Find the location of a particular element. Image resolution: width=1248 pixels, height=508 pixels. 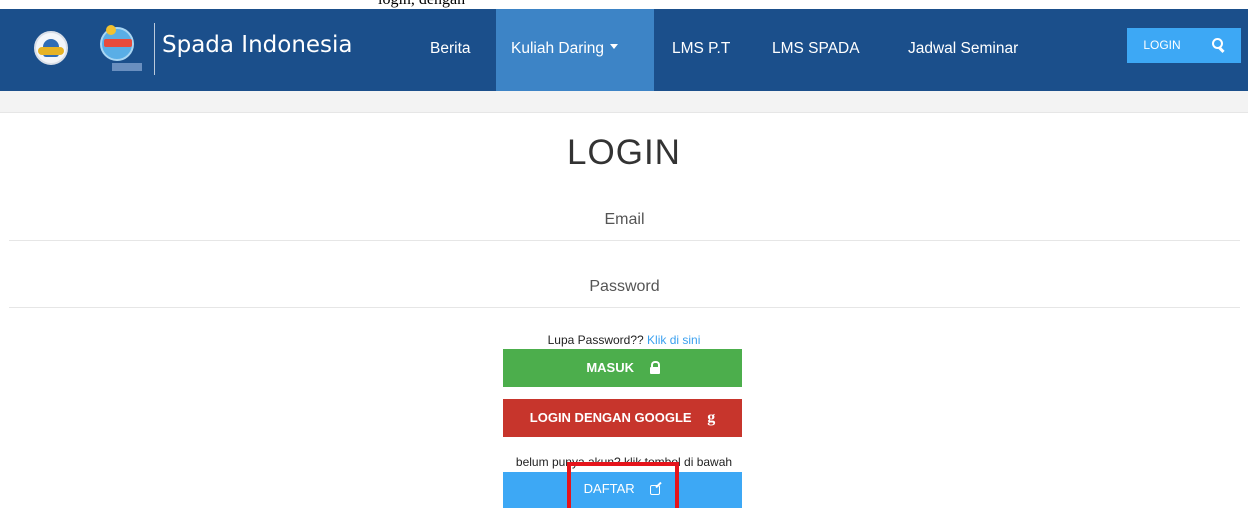

brand-separator is located at coordinates (154, 49).